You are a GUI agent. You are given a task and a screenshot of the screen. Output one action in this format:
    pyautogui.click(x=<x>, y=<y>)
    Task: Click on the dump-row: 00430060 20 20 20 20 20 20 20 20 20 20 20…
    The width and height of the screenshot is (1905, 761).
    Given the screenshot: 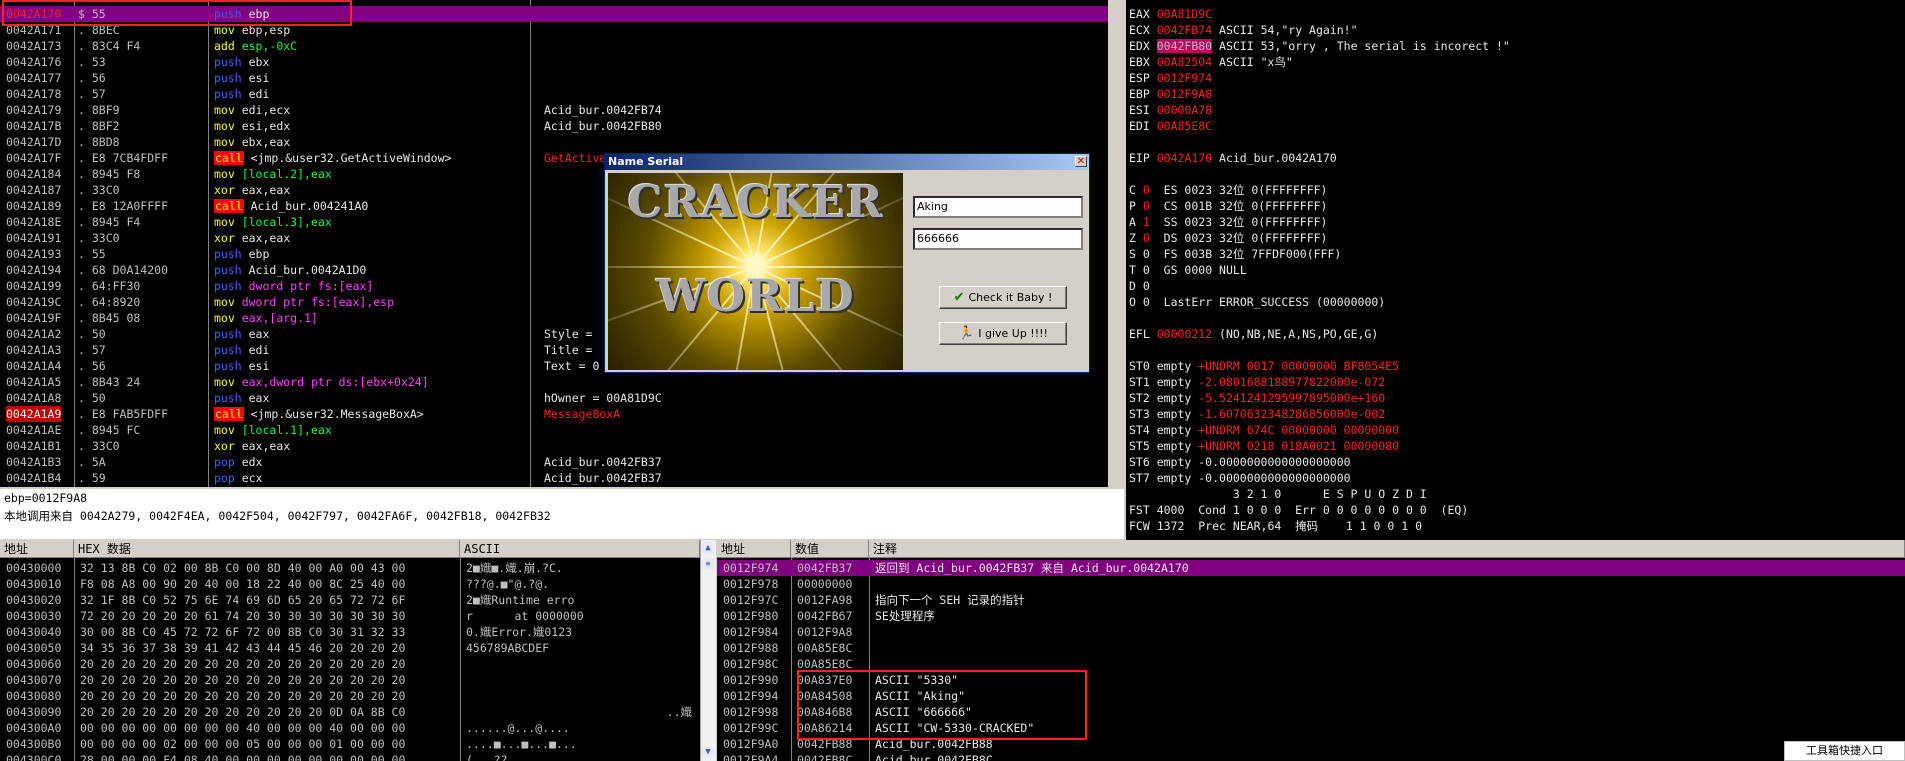 What is the action you would take?
    pyautogui.click(x=350, y=664)
    